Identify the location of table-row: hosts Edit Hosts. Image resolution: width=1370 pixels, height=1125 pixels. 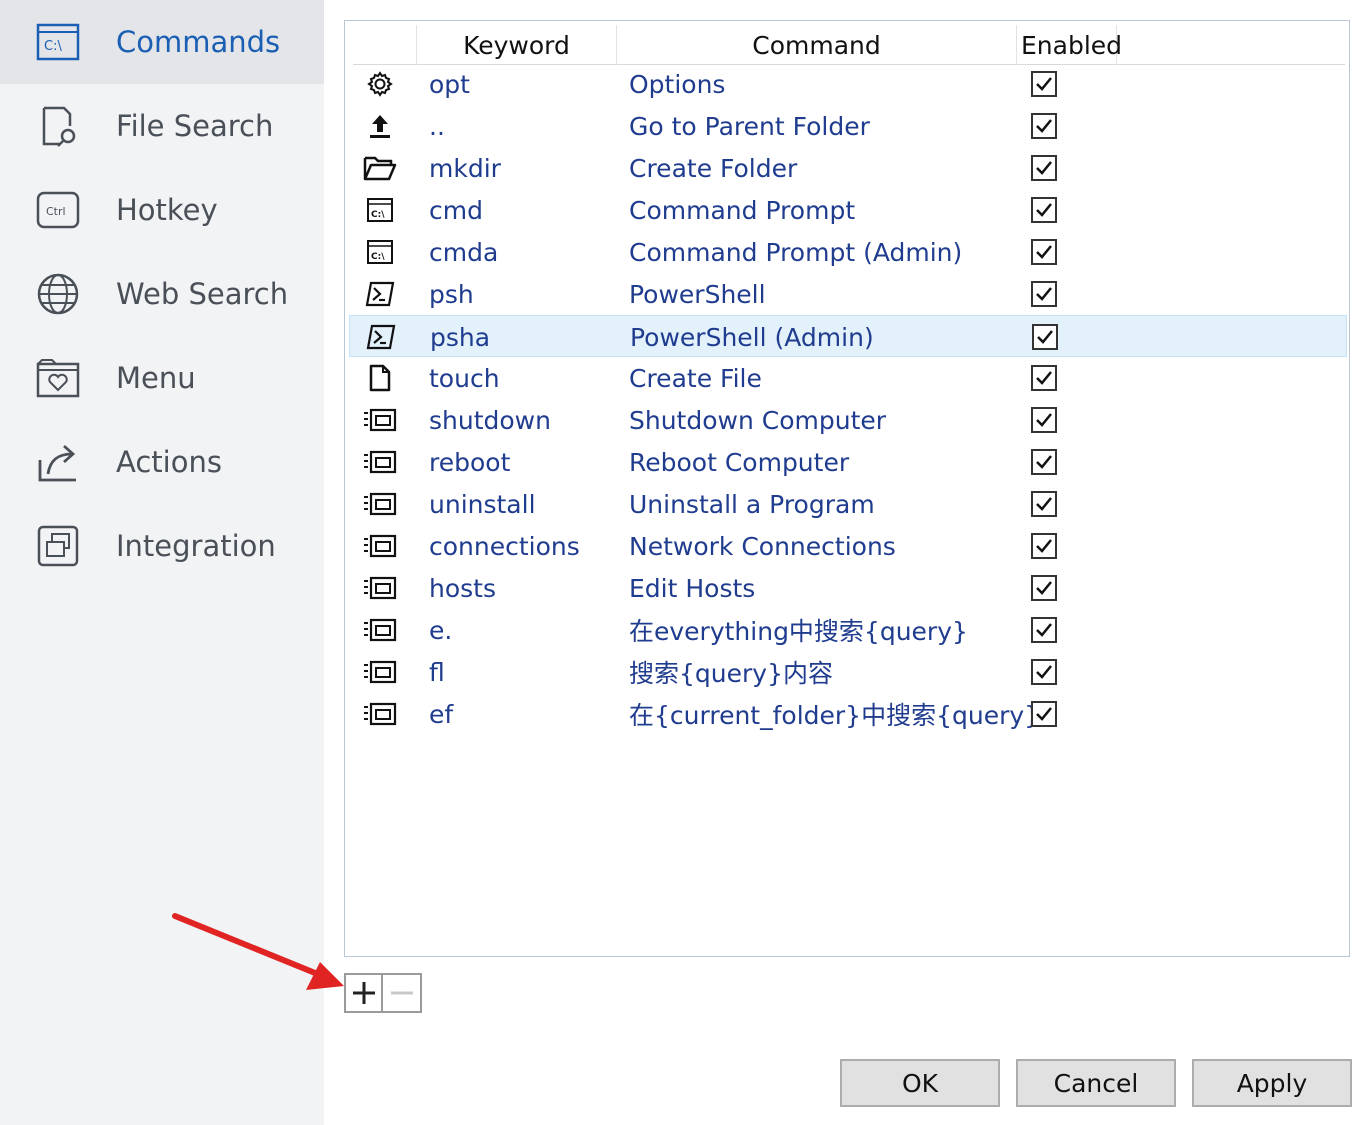
(848, 588).